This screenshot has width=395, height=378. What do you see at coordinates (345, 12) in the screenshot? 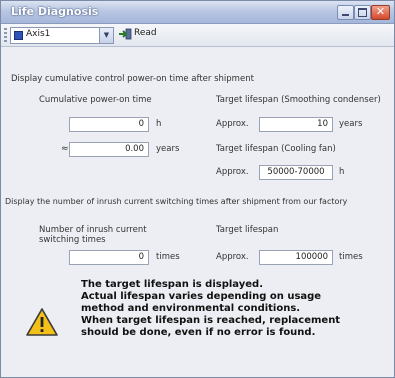
I see `minimize-button` at bounding box center [345, 12].